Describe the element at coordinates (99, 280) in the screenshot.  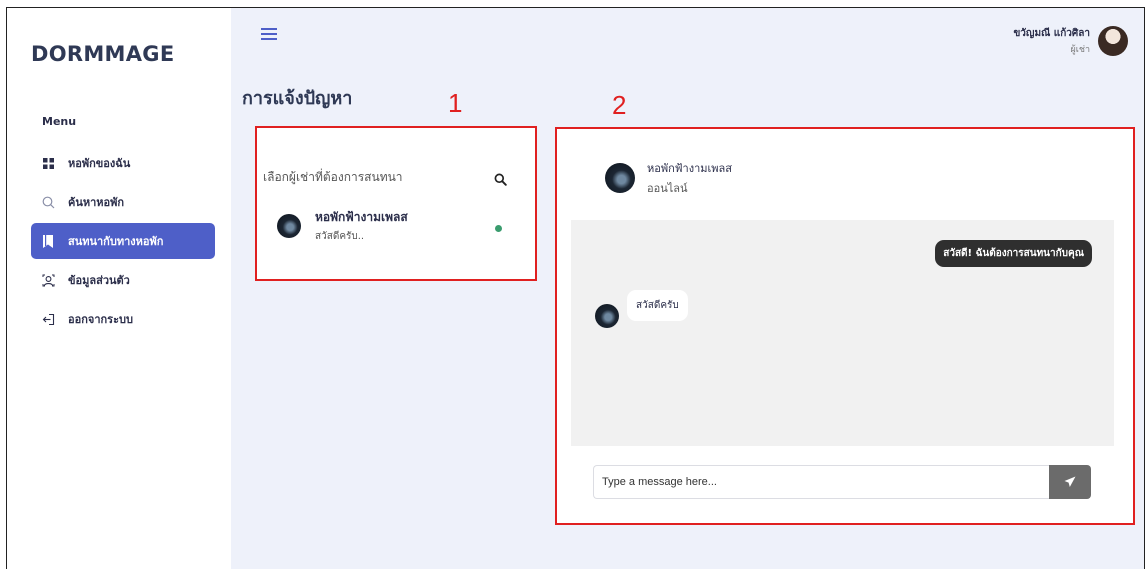
I see `sidebar-item-label: ข้อมูลส่วนตัว` at that location.